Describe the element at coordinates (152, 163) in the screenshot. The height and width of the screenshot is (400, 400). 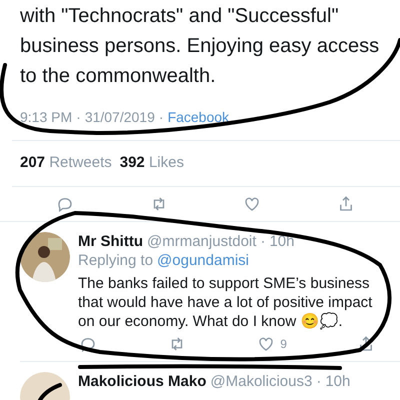
I see `like-stat: 392 Likes` at that location.